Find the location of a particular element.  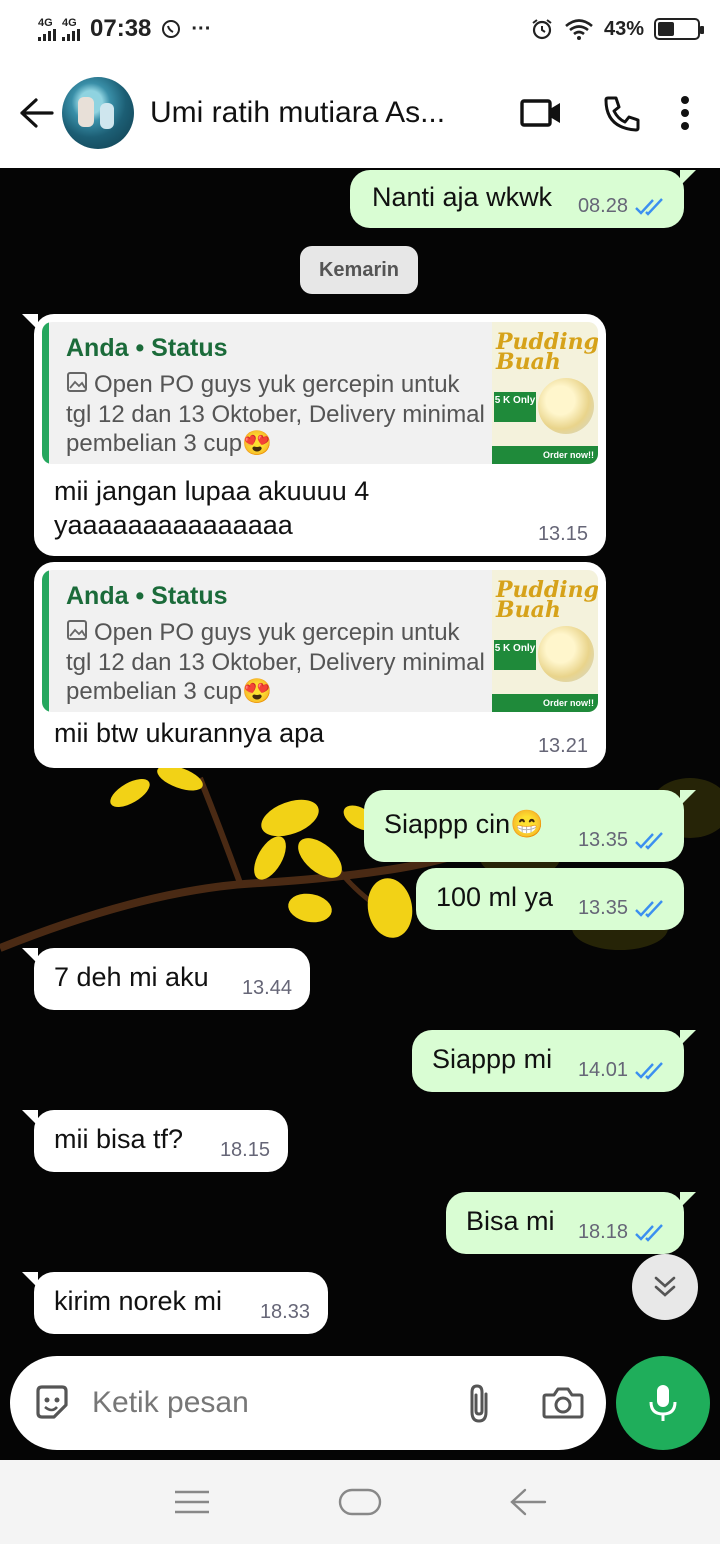

attach-paperclip-icon is located at coordinates (479, 1403).